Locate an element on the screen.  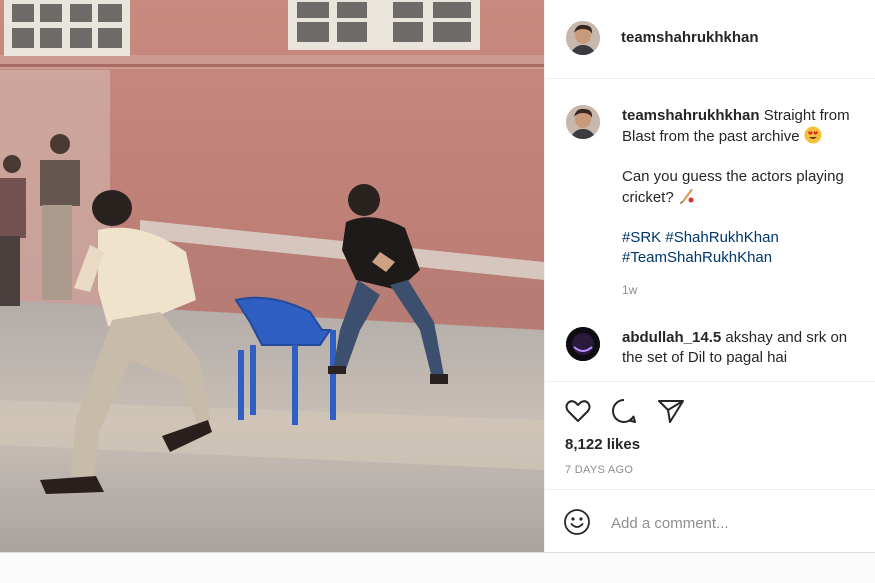
post-header: teamshahrukhkhan is located at coordinates (710, 39).